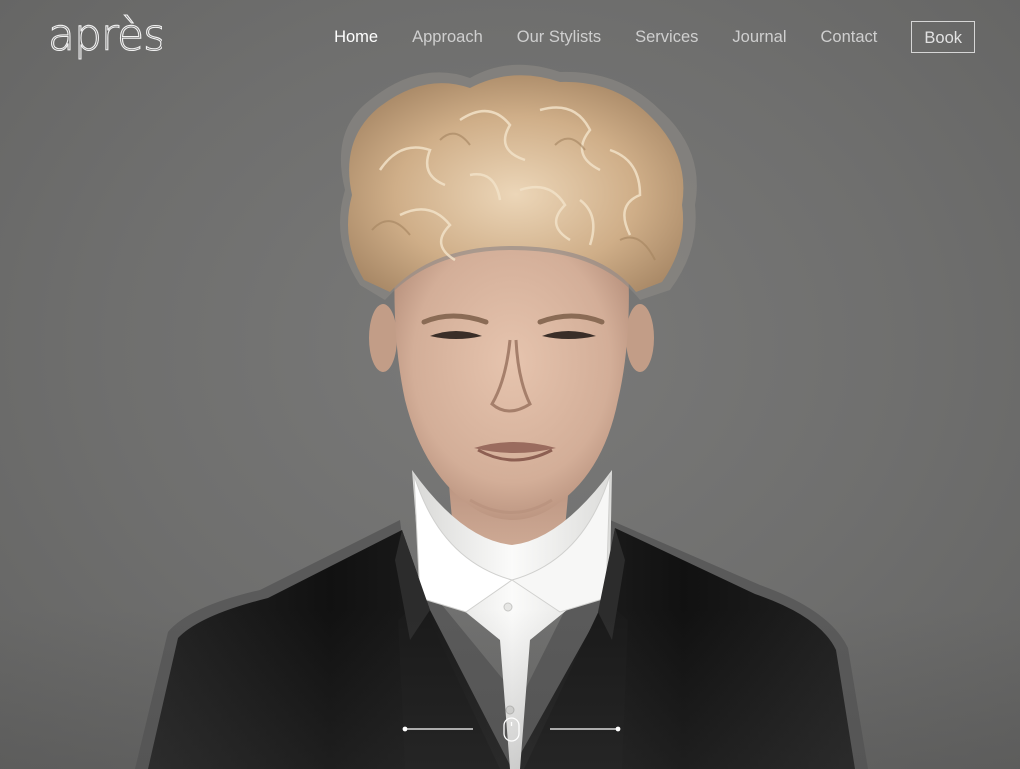  I want to click on scroll-line-right, so click(585, 729).